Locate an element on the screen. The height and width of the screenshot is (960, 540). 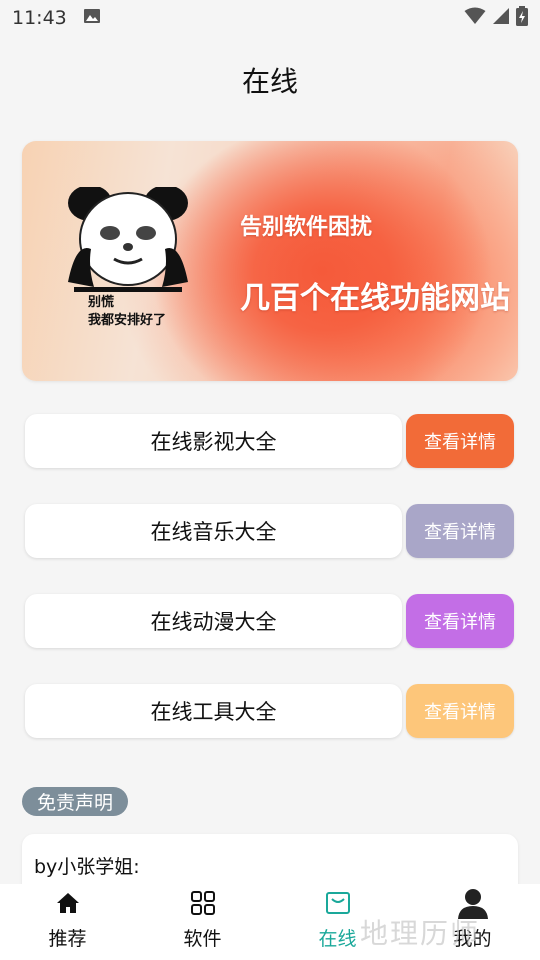
category-row-music: 在线音乐大全 查看详情 is located at coordinates (270, 531).